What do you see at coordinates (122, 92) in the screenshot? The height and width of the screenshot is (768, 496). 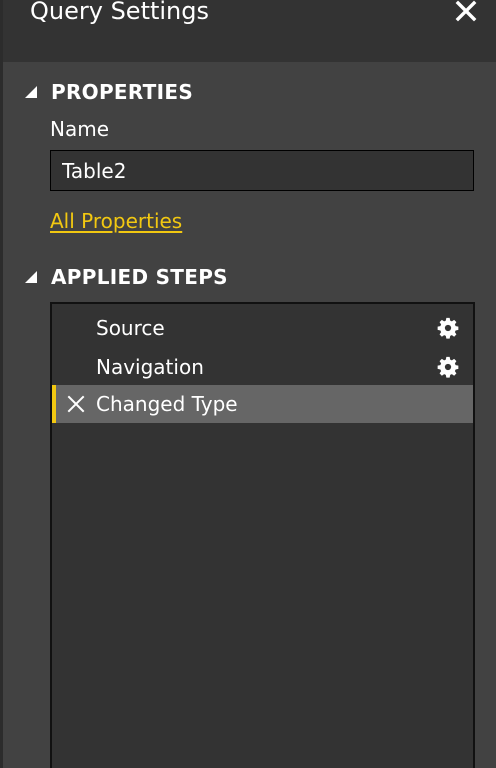 I see `properties-section-title: PROPERTIES` at bounding box center [122, 92].